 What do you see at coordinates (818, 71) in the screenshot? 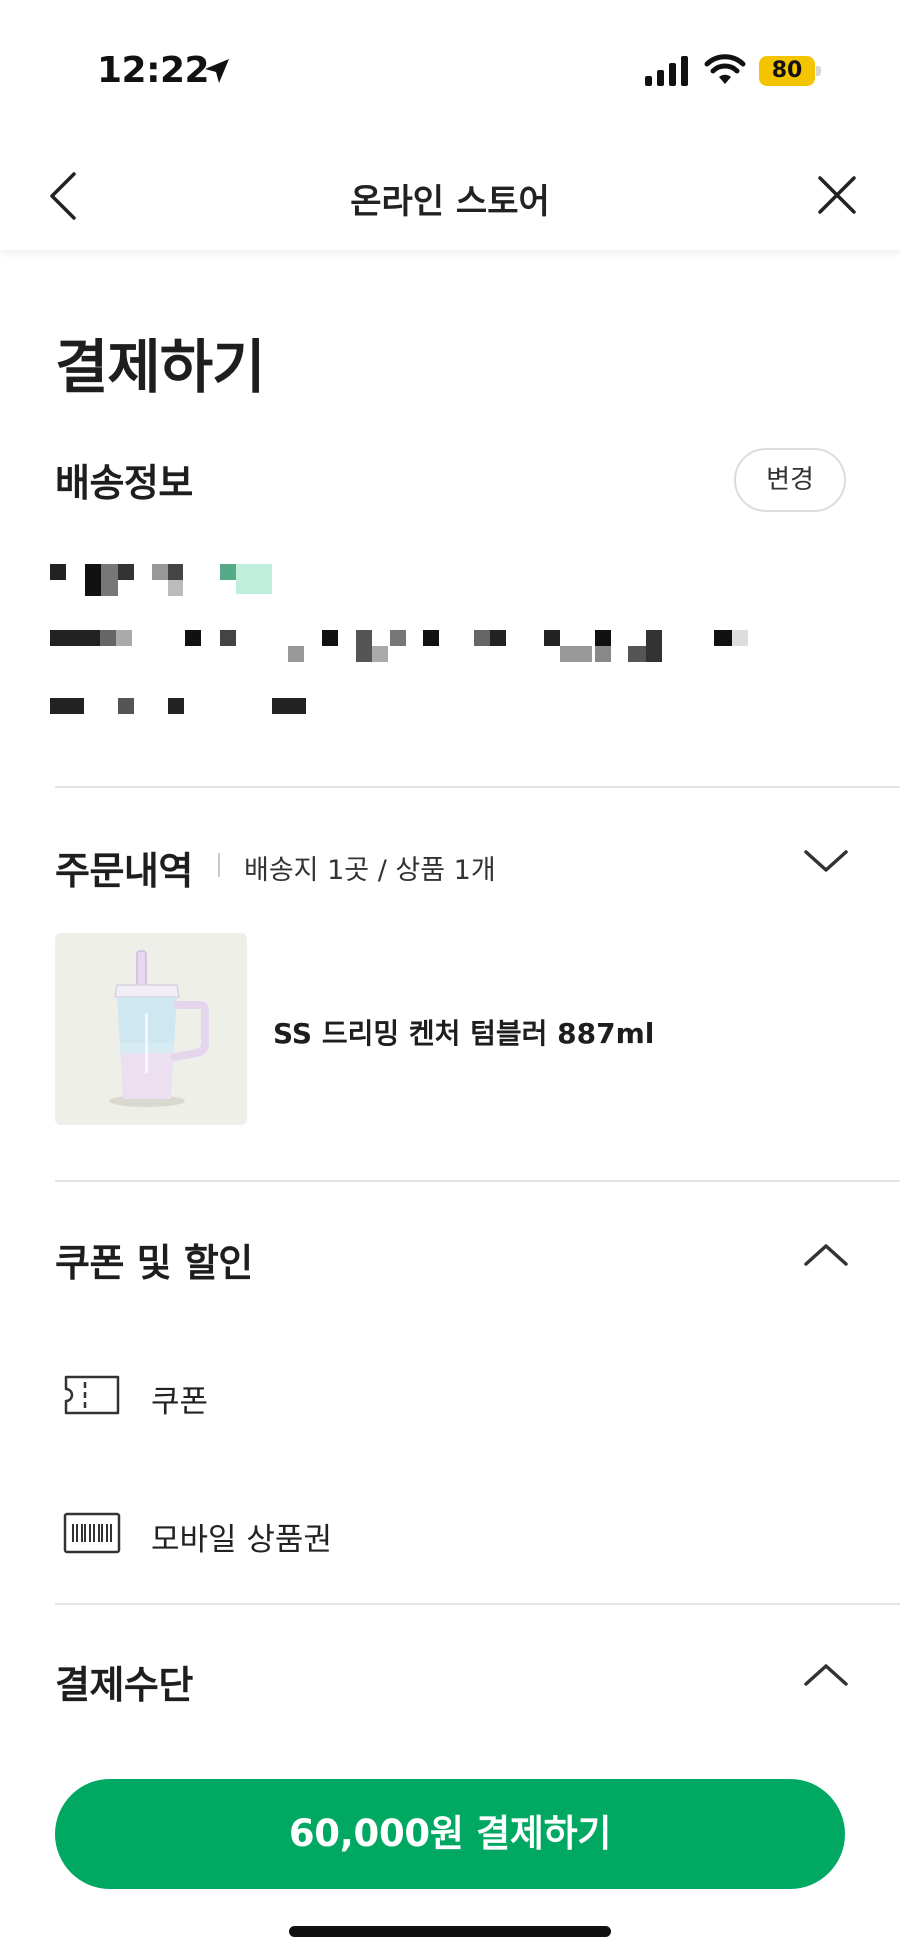
I see `battery-cap` at bounding box center [818, 71].